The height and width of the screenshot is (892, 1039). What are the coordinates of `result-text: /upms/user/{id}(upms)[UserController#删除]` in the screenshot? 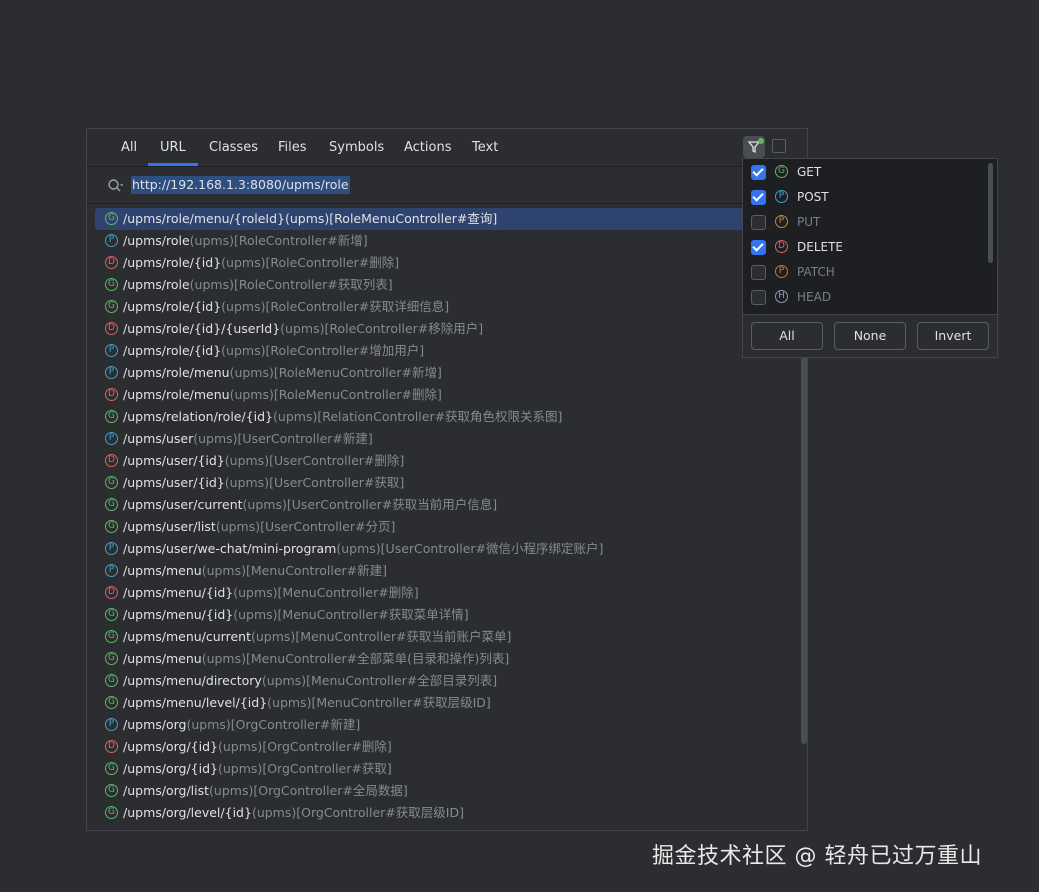 It's located at (263, 461).